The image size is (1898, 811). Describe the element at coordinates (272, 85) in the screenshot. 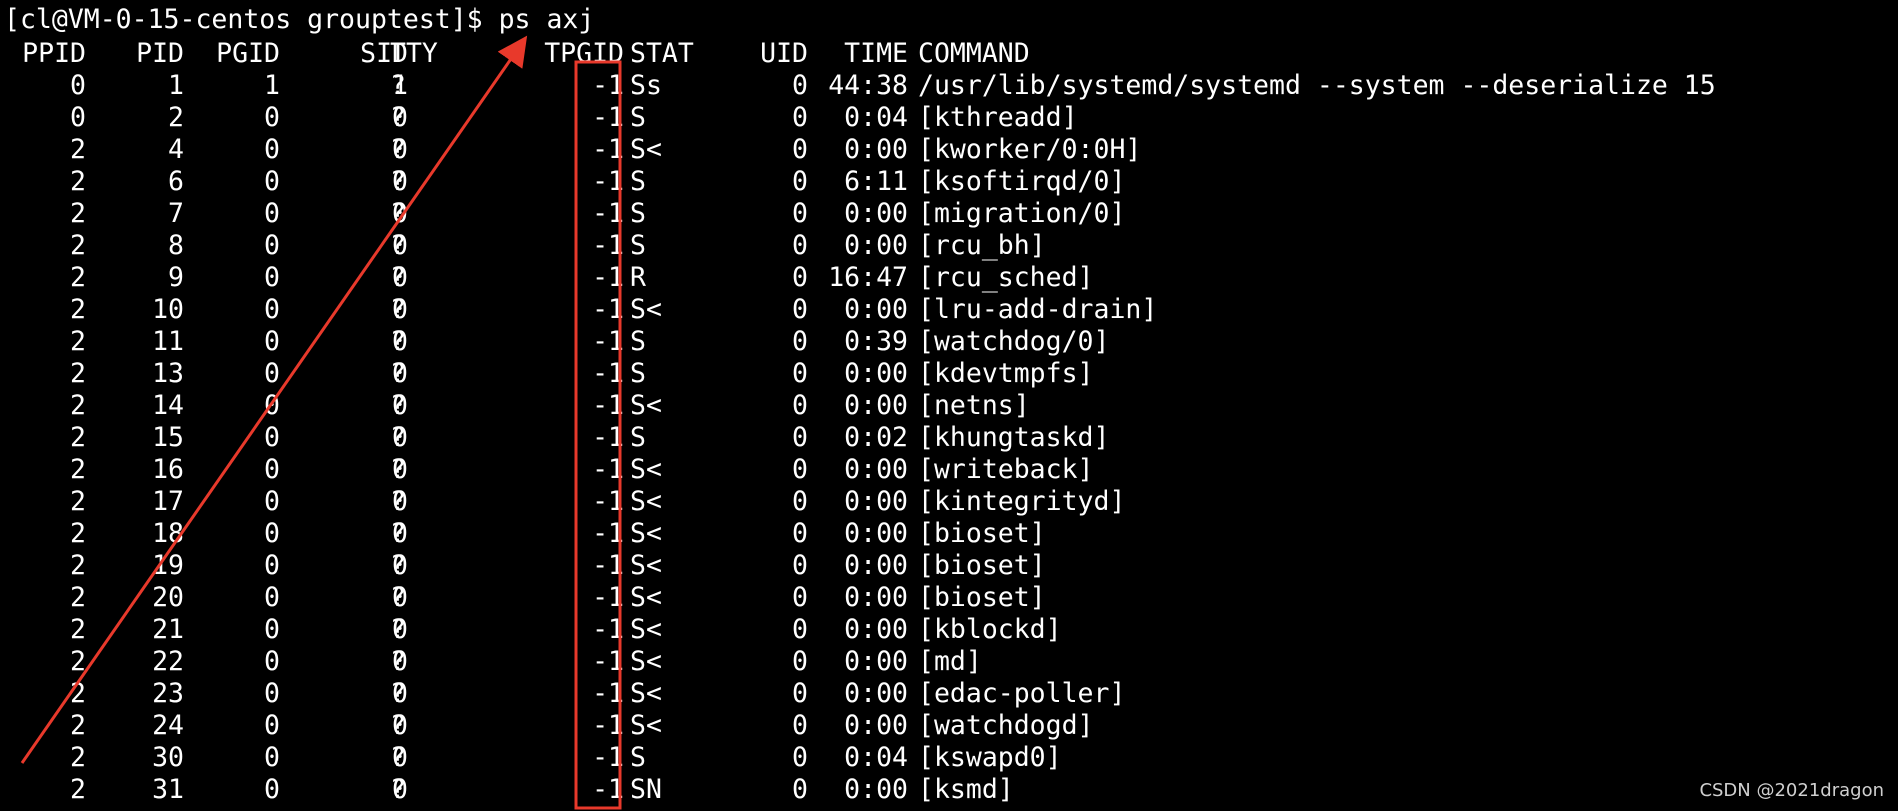

I see `cell-pgid: 1` at that location.